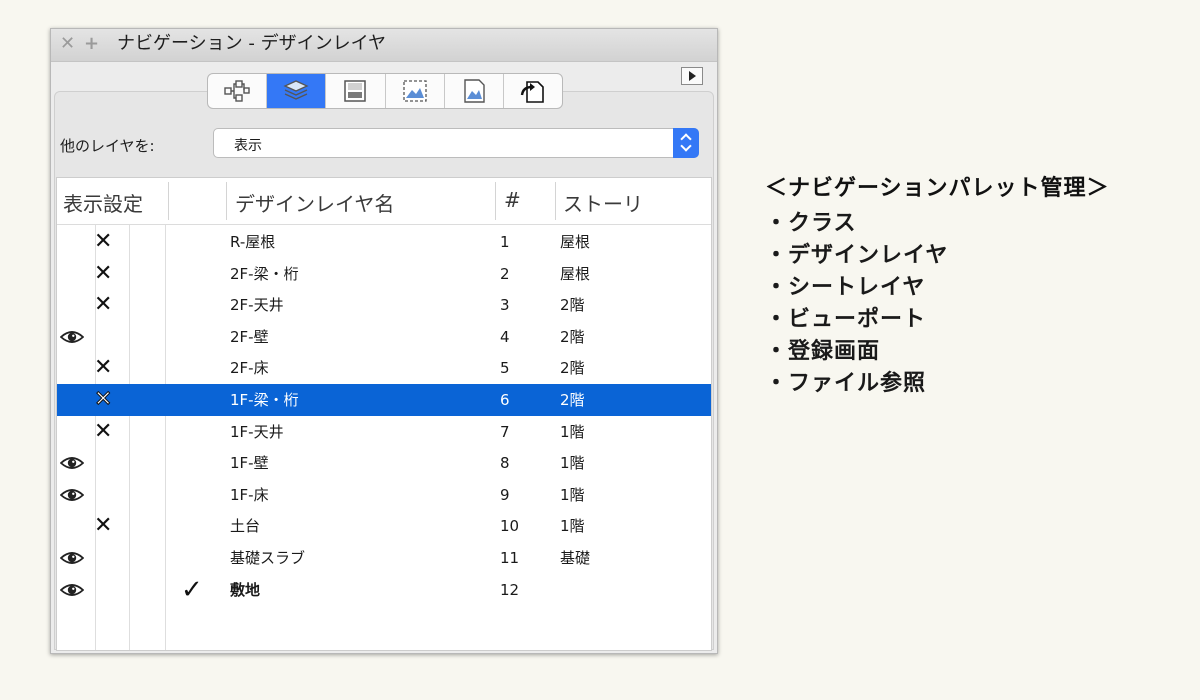 Image resolution: width=1200 pixels, height=700 pixels. I want to click on layer-number: 8, so click(505, 463).